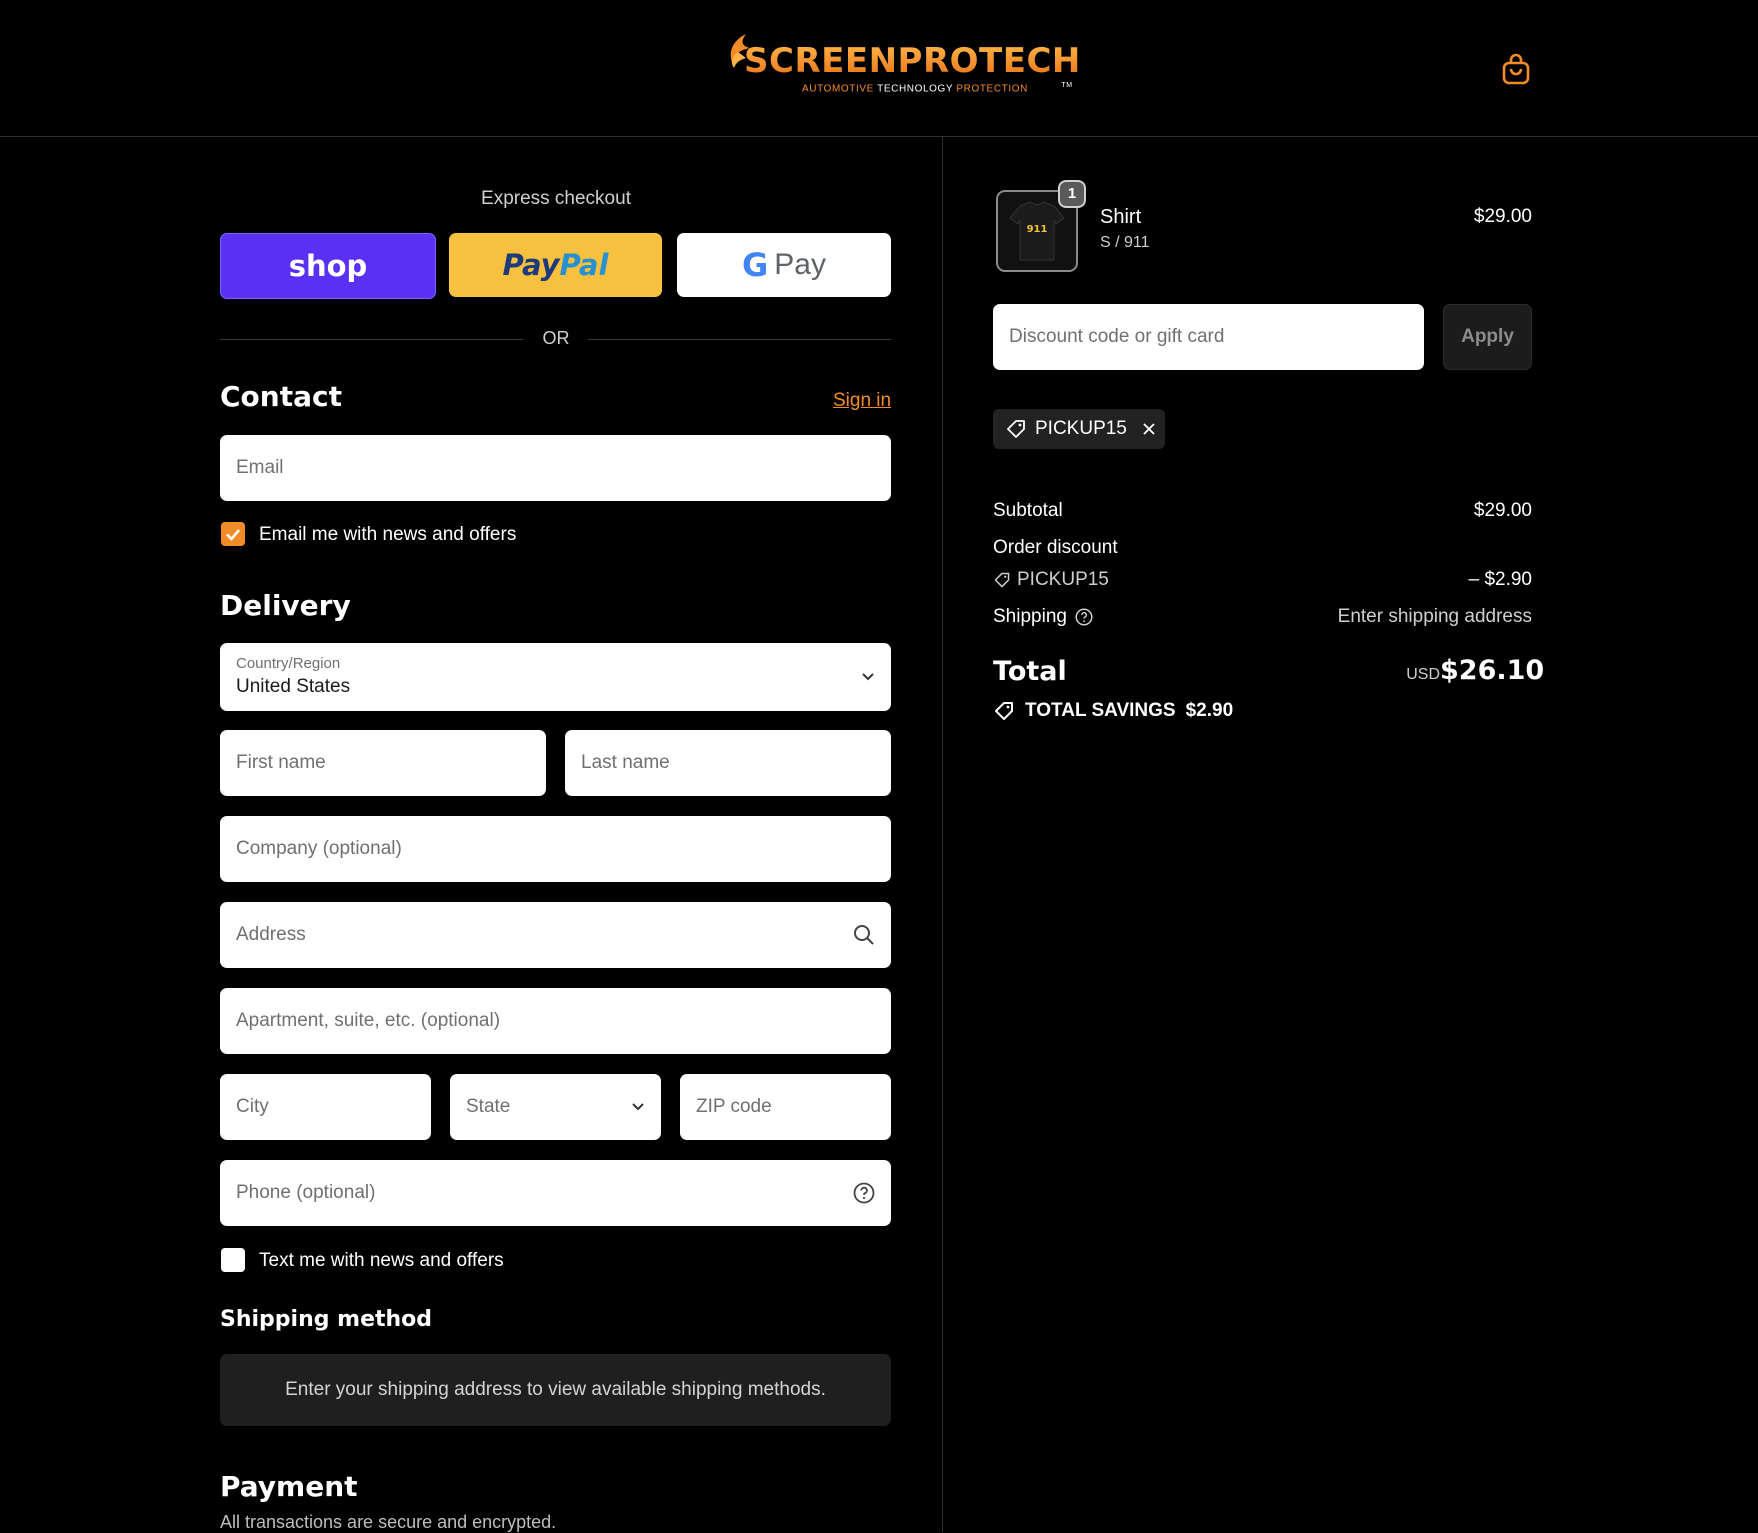 Image resolution: width=1758 pixels, height=1533 pixels. What do you see at coordinates (1502, 510) in the screenshot?
I see `subtotal-value: $29.00` at bounding box center [1502, 510].